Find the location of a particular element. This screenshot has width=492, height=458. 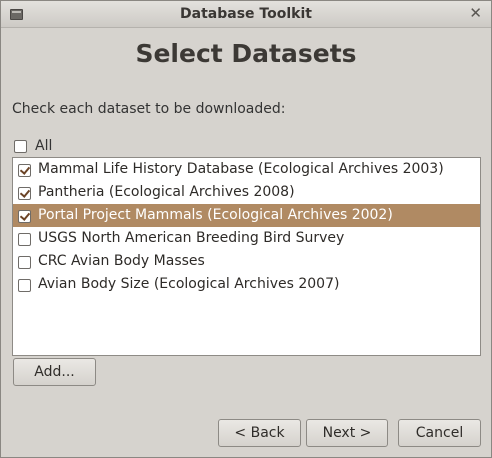

dataset-label: CRC Avian Body Masses is located at coordinates (121, 261).